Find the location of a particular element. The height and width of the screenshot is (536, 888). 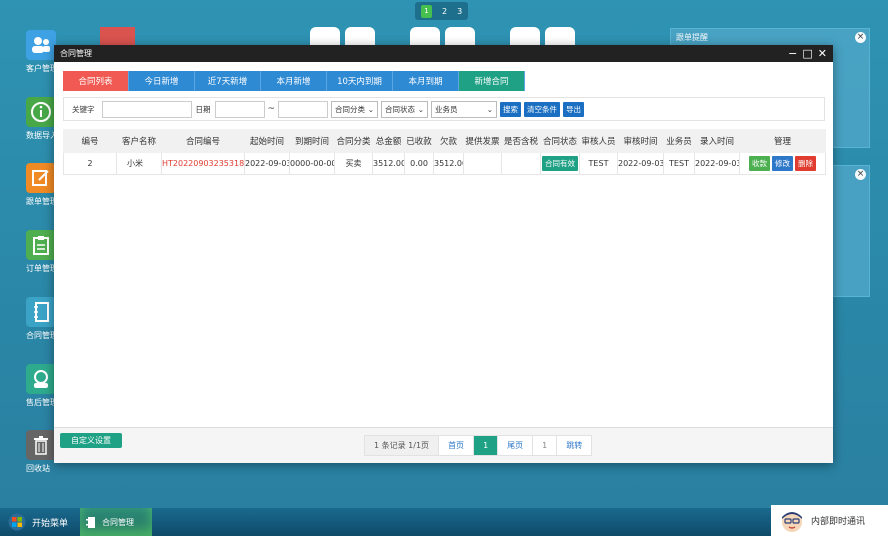

cell-status: 合同有效 is located at coordinates (560, 163).